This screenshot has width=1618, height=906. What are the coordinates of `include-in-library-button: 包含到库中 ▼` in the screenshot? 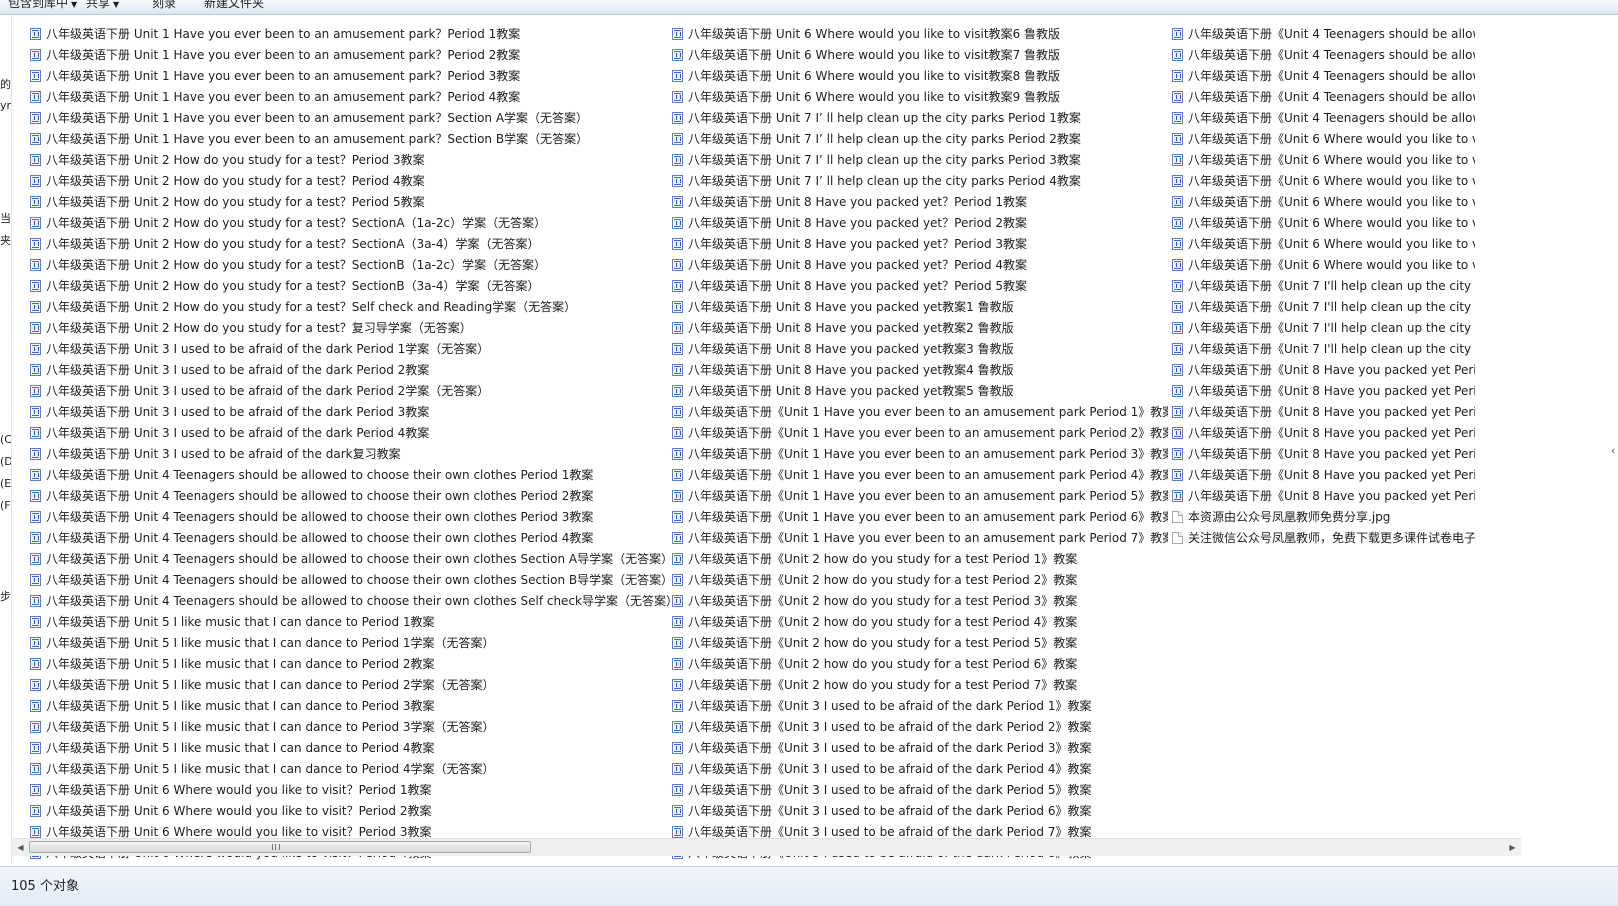 It's located at (42, 5).